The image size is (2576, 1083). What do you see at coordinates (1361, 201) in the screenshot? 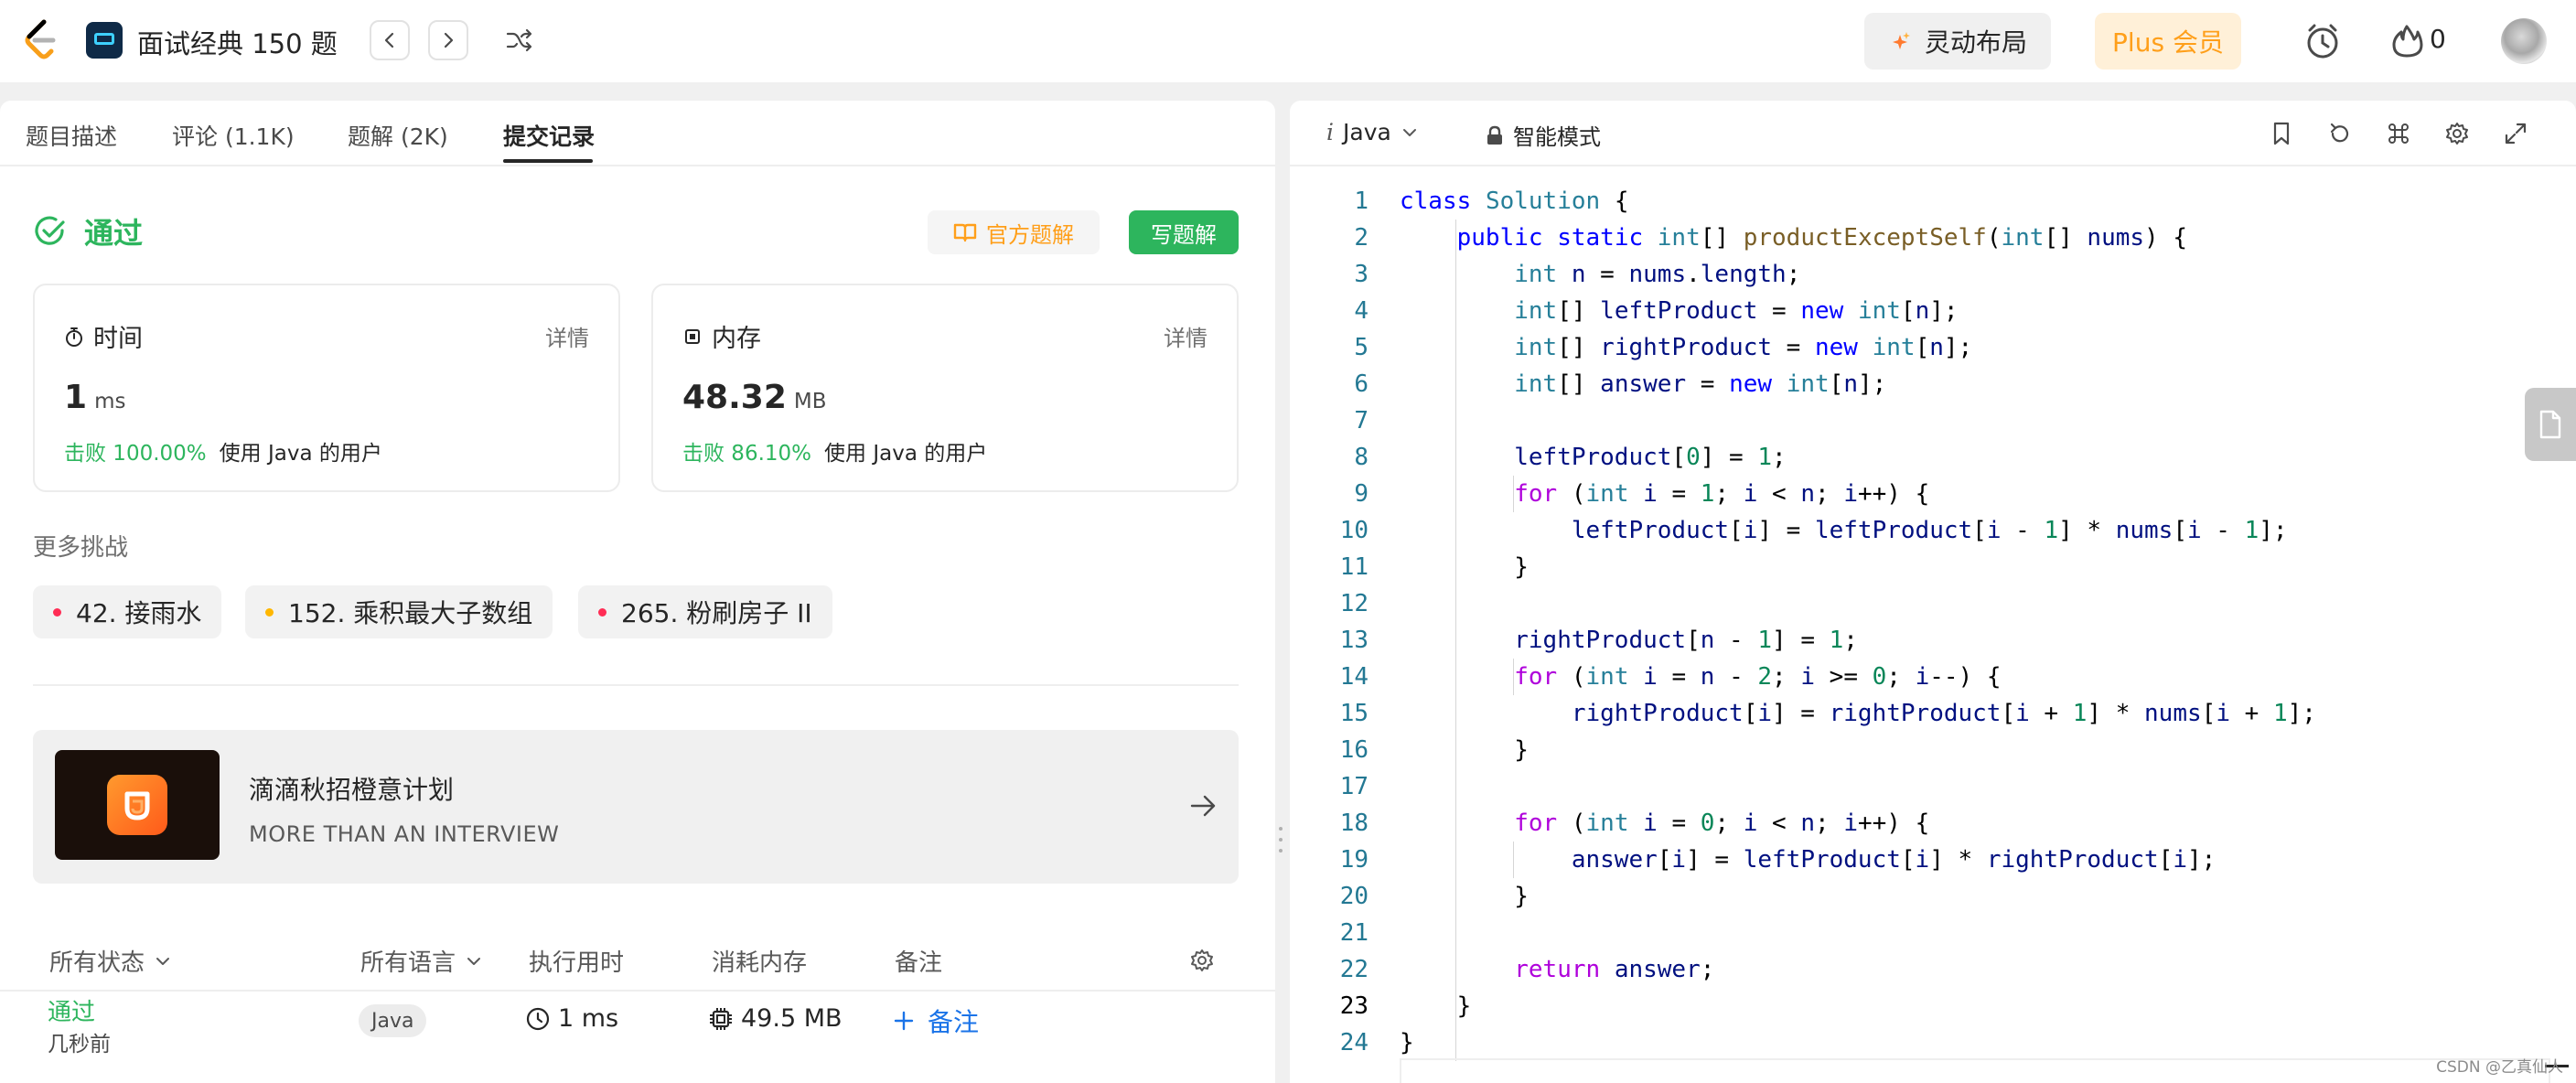
I see `line-number: 1` at bounding box center [1361, 201].